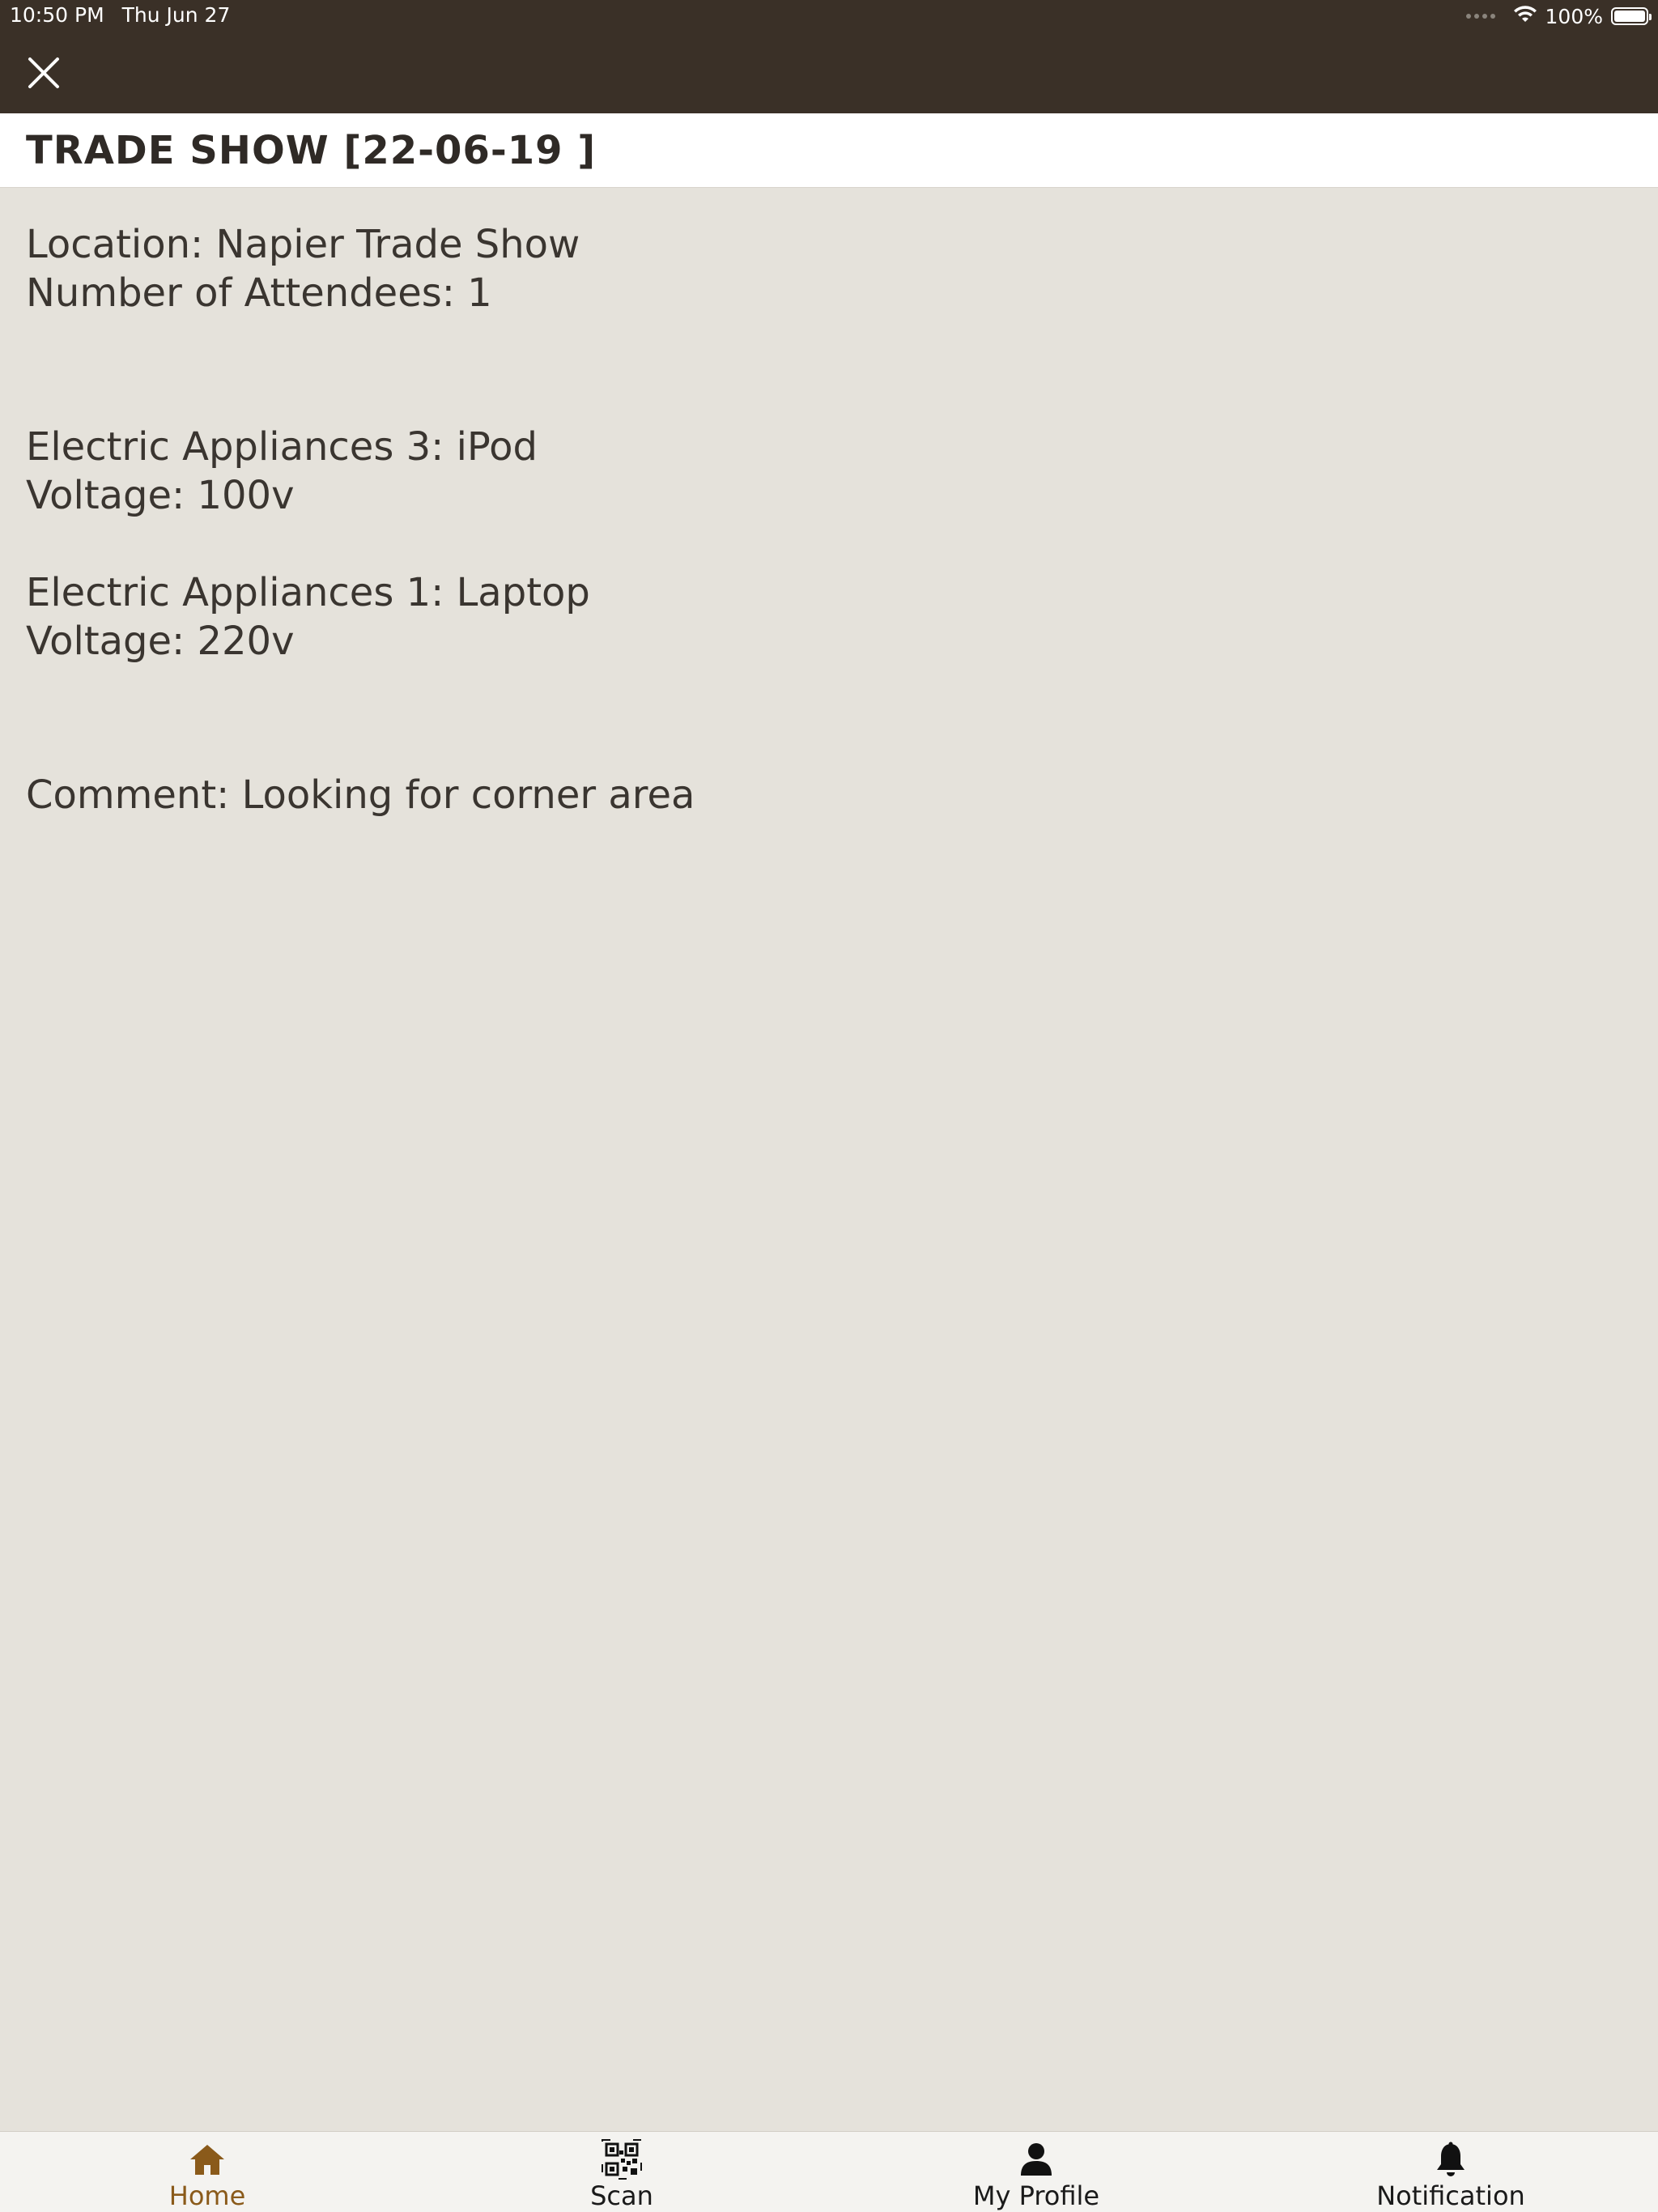 The image size is (1658, 2212). What do you see at coordinates (207, 2196) in the screenshot?
I see `tab-label: Home` at bounding box center [207, 2196].